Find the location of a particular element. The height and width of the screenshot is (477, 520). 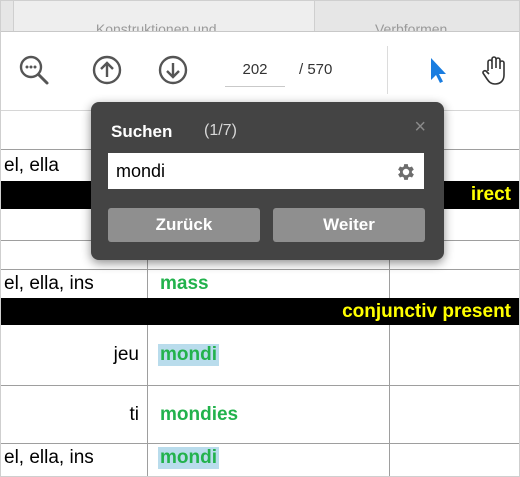

page-number-input: 202 is located at coordinates (255, 70).